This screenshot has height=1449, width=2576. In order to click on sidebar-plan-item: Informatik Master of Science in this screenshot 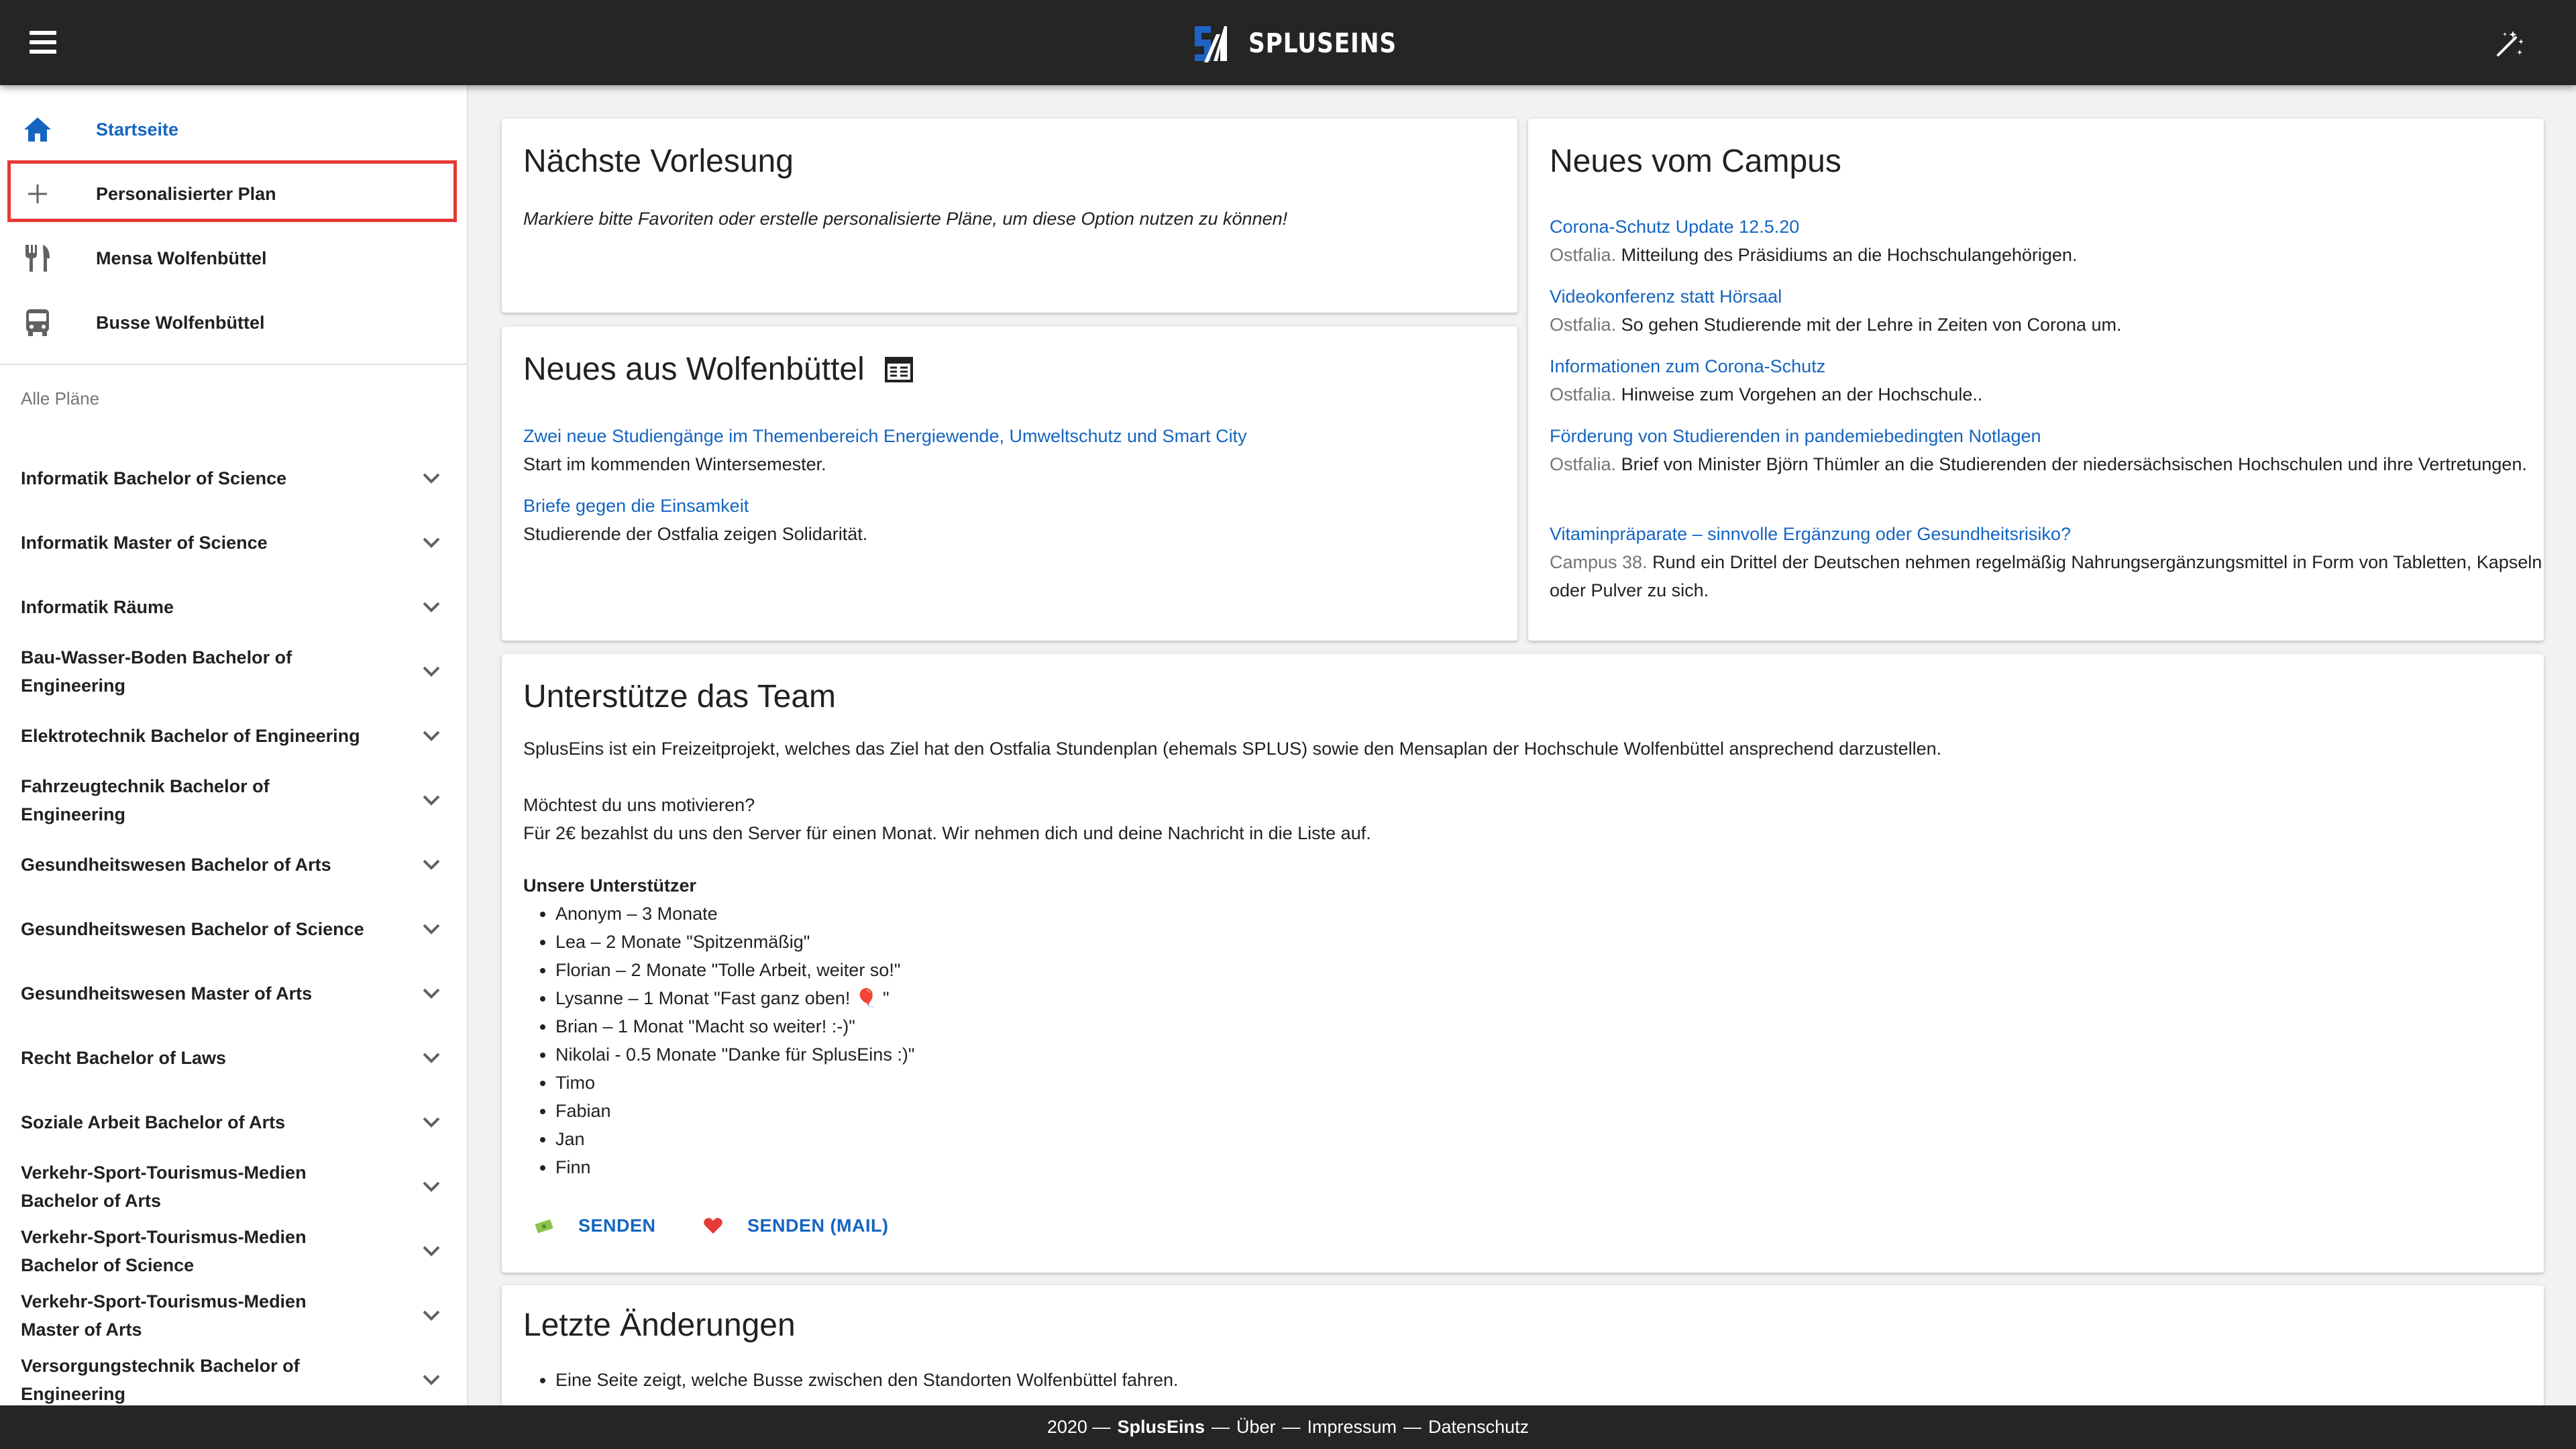, I will do `click(233, 543)`.